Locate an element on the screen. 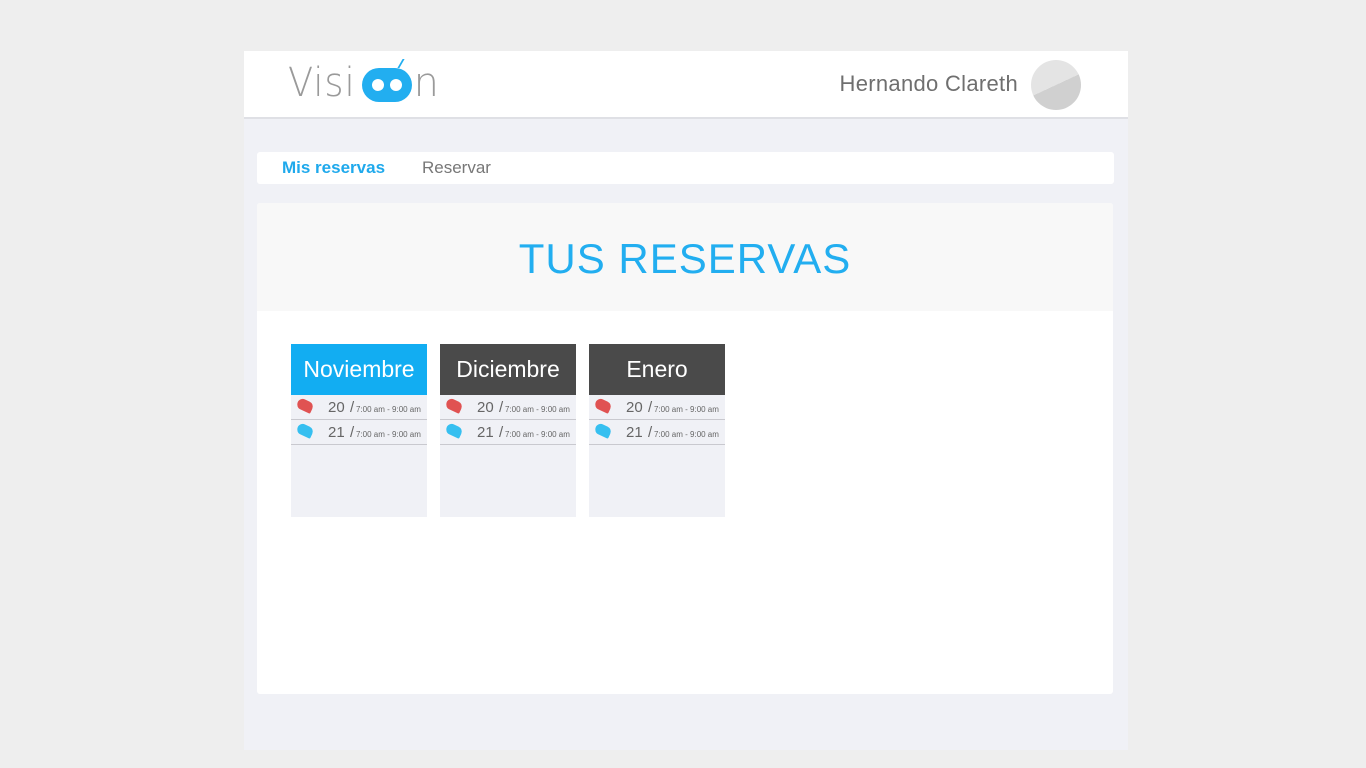 The height and width of the screenshot is (768, 1366). user-name: Hernando Clareth is located at coordinates (929, 84).